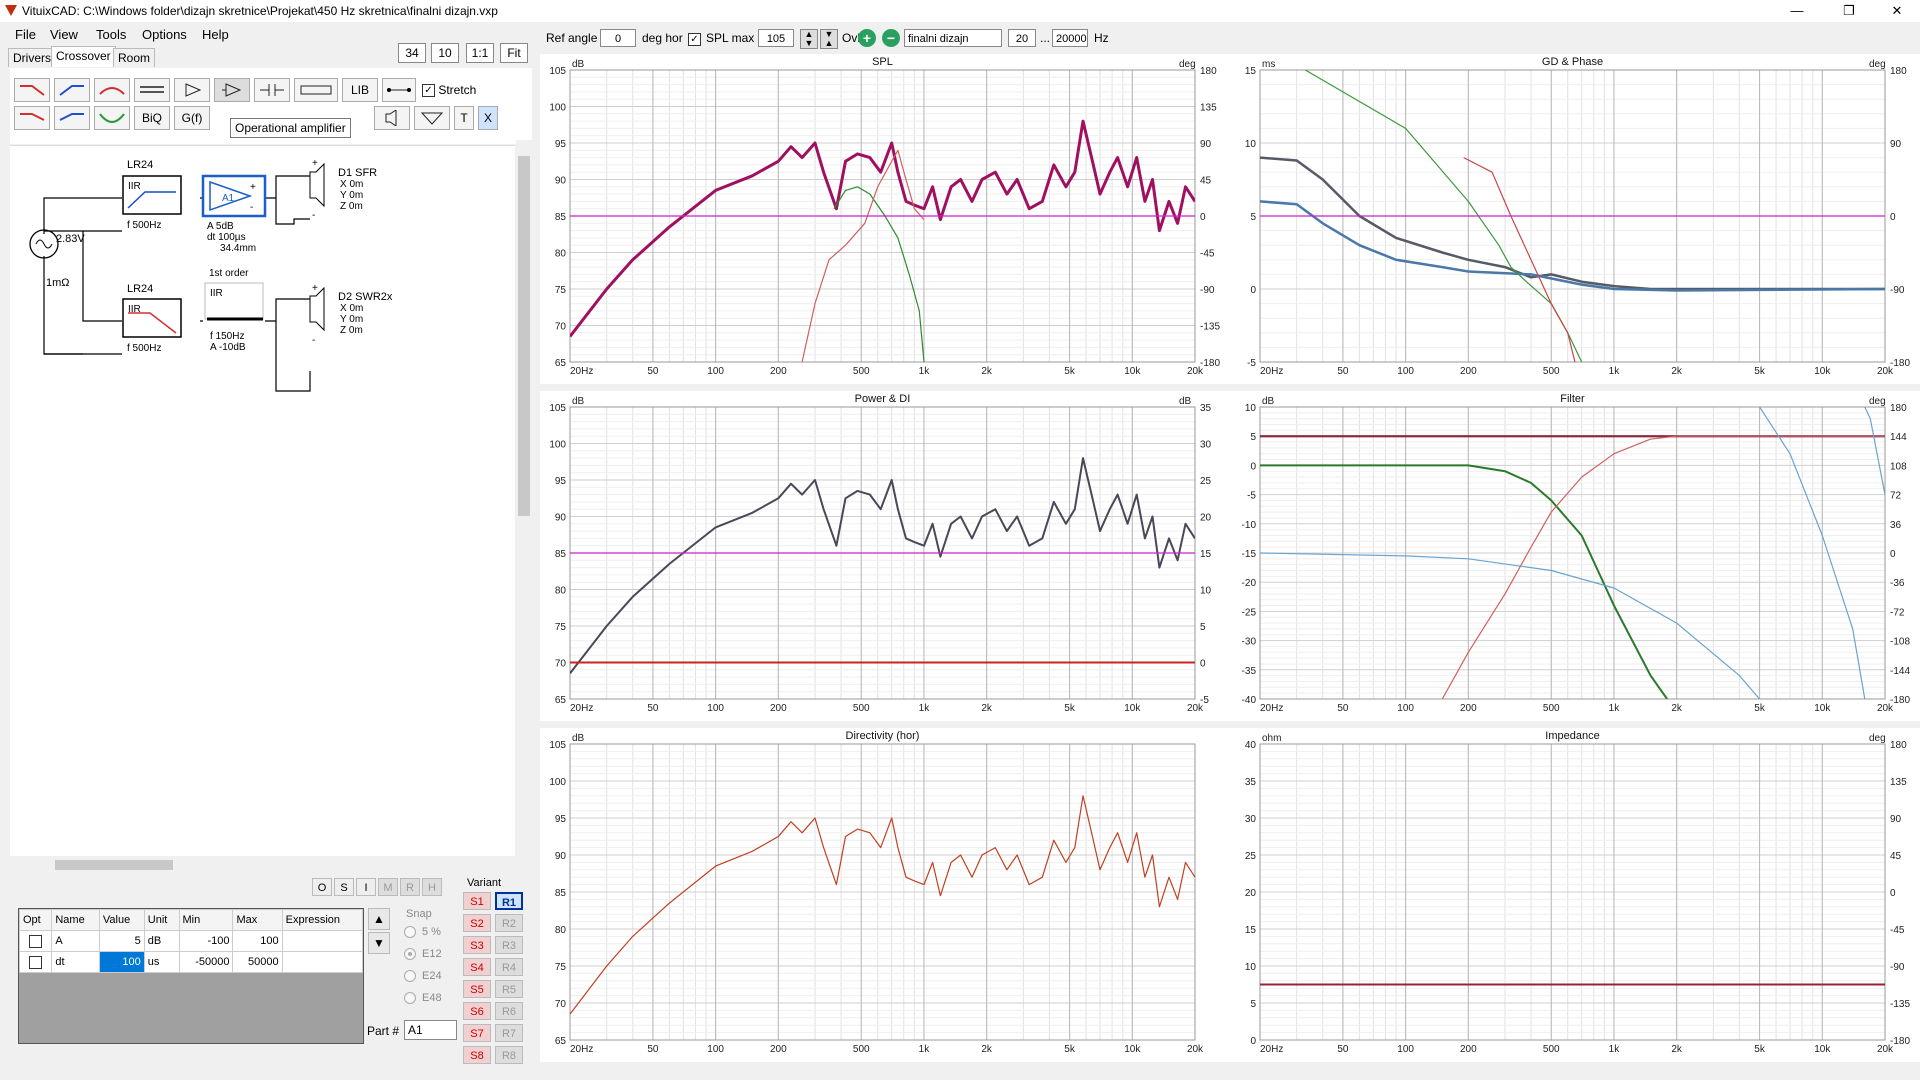 This screenshot has width=1920, height=1080. Describe the element at coordinates (322, 887) in the screenshot. I see `o-button: O` at that location.